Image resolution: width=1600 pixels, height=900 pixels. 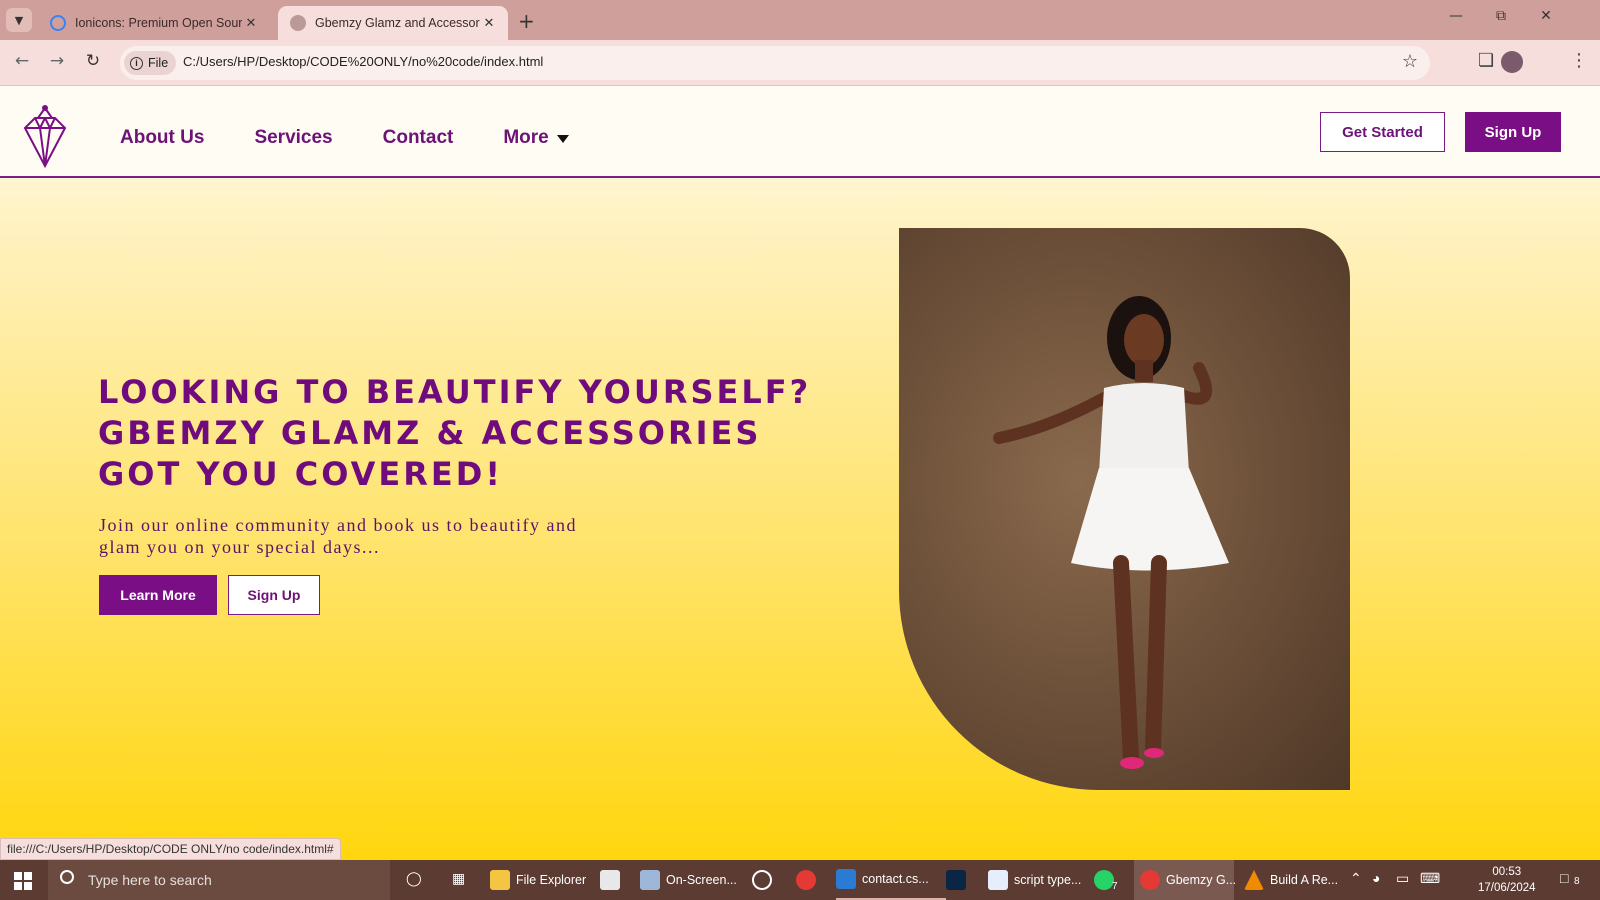 What do you see at coordinates (1507, 880) in the screenshot?
I see `taskbar-clock: 00:53 17/06/2024` at bounding box center [1507, 880].